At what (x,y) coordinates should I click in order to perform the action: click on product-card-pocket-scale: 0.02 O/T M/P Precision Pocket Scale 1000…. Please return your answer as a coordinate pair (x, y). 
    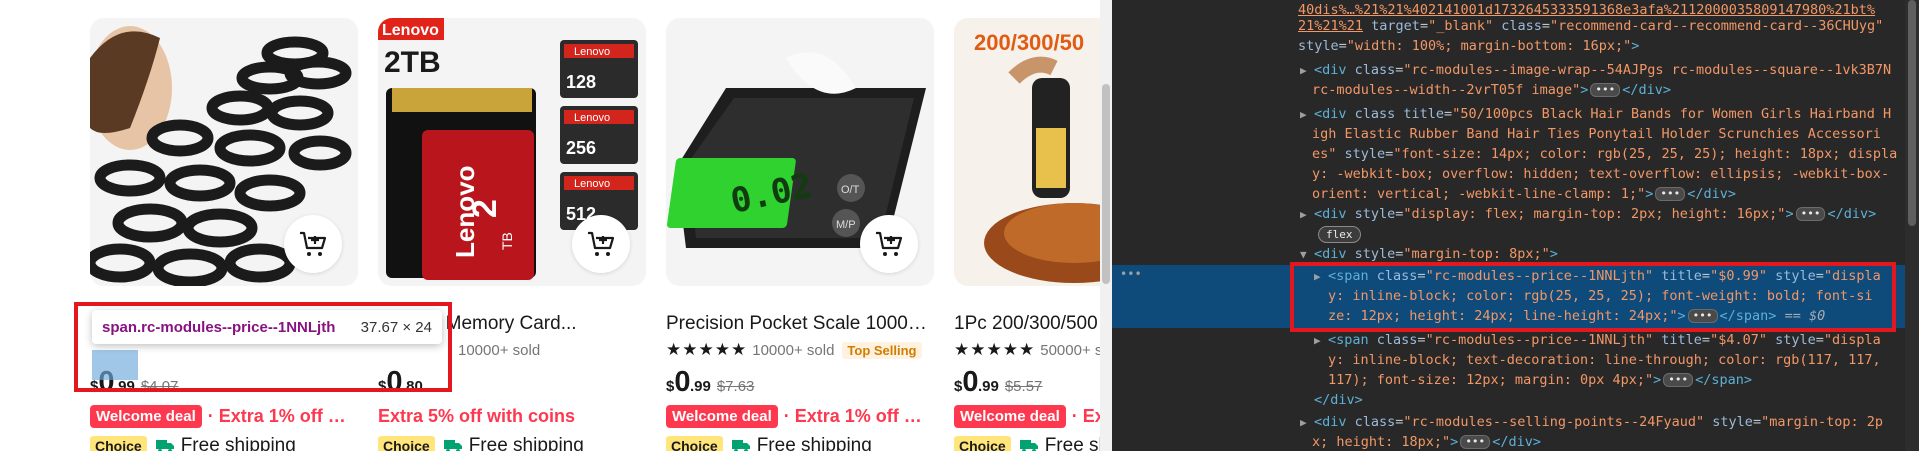
    Looking at the image, I should click on (800, 234).